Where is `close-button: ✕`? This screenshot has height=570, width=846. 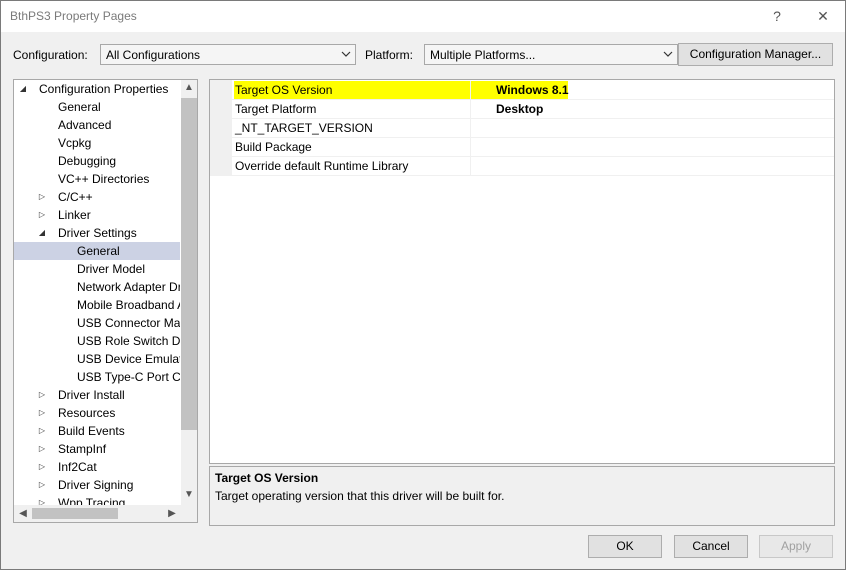 close-button: ✕ is located at coordinates (823, 16).